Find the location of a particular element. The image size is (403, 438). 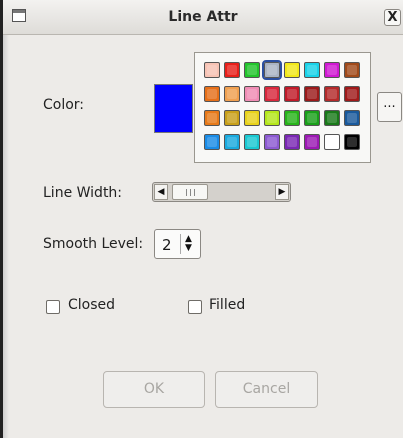

spinner-divider is located at coordinates (180, 244).